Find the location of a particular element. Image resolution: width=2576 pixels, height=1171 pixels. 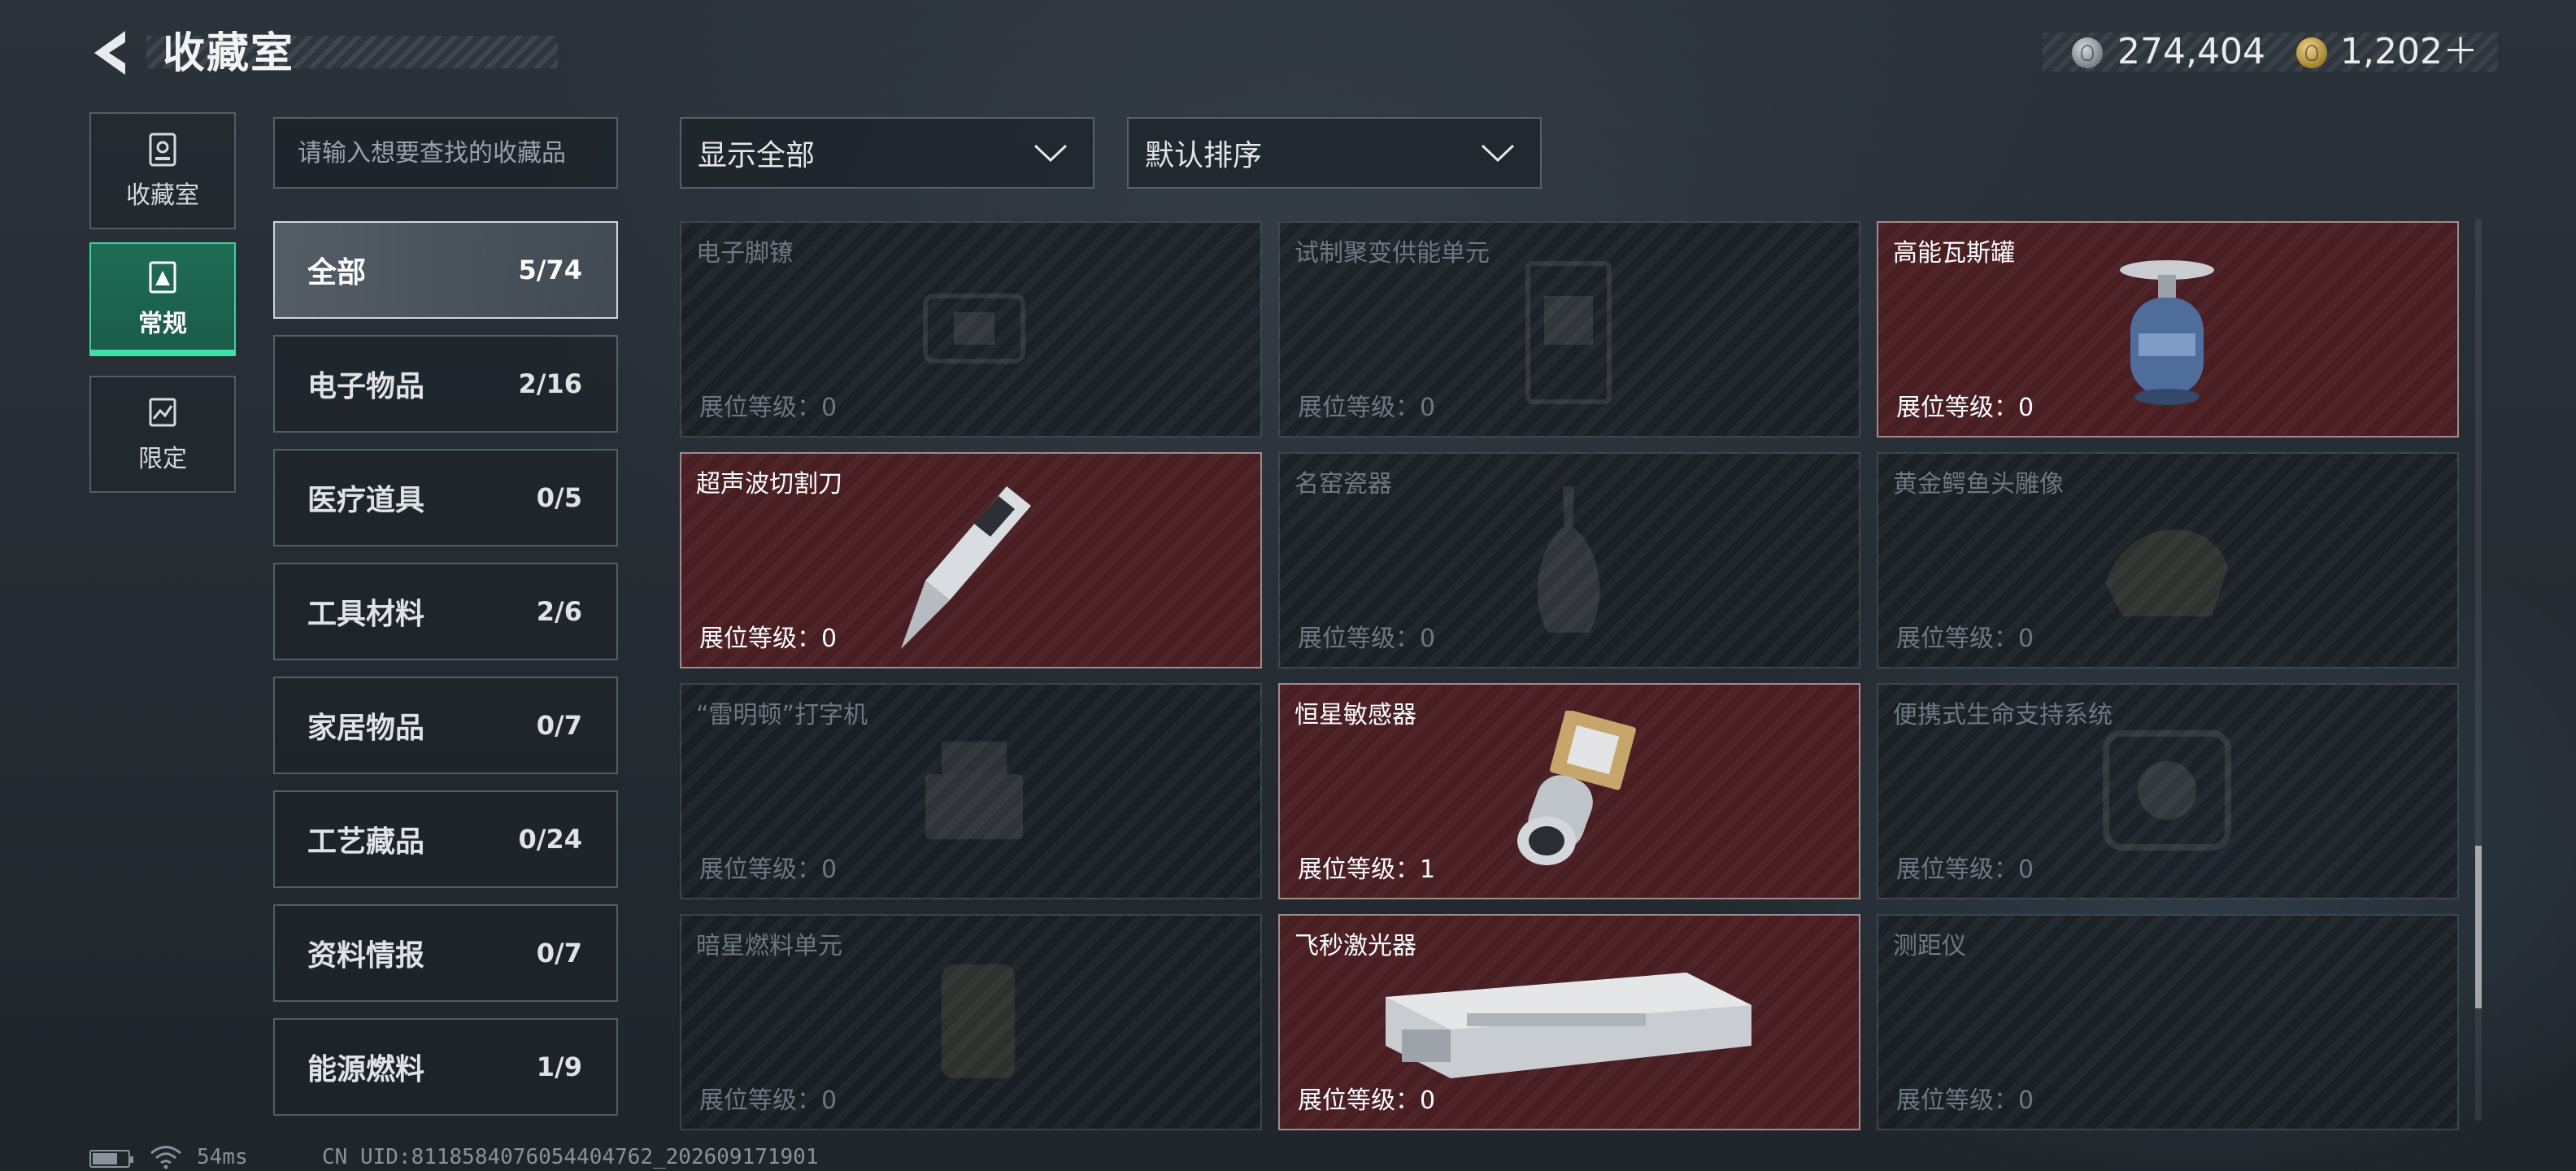

item-card-gold-crocodile-statue: 黄金鳄鱼头雕像 展位等级：0 is located at coordinates (2168, 560).